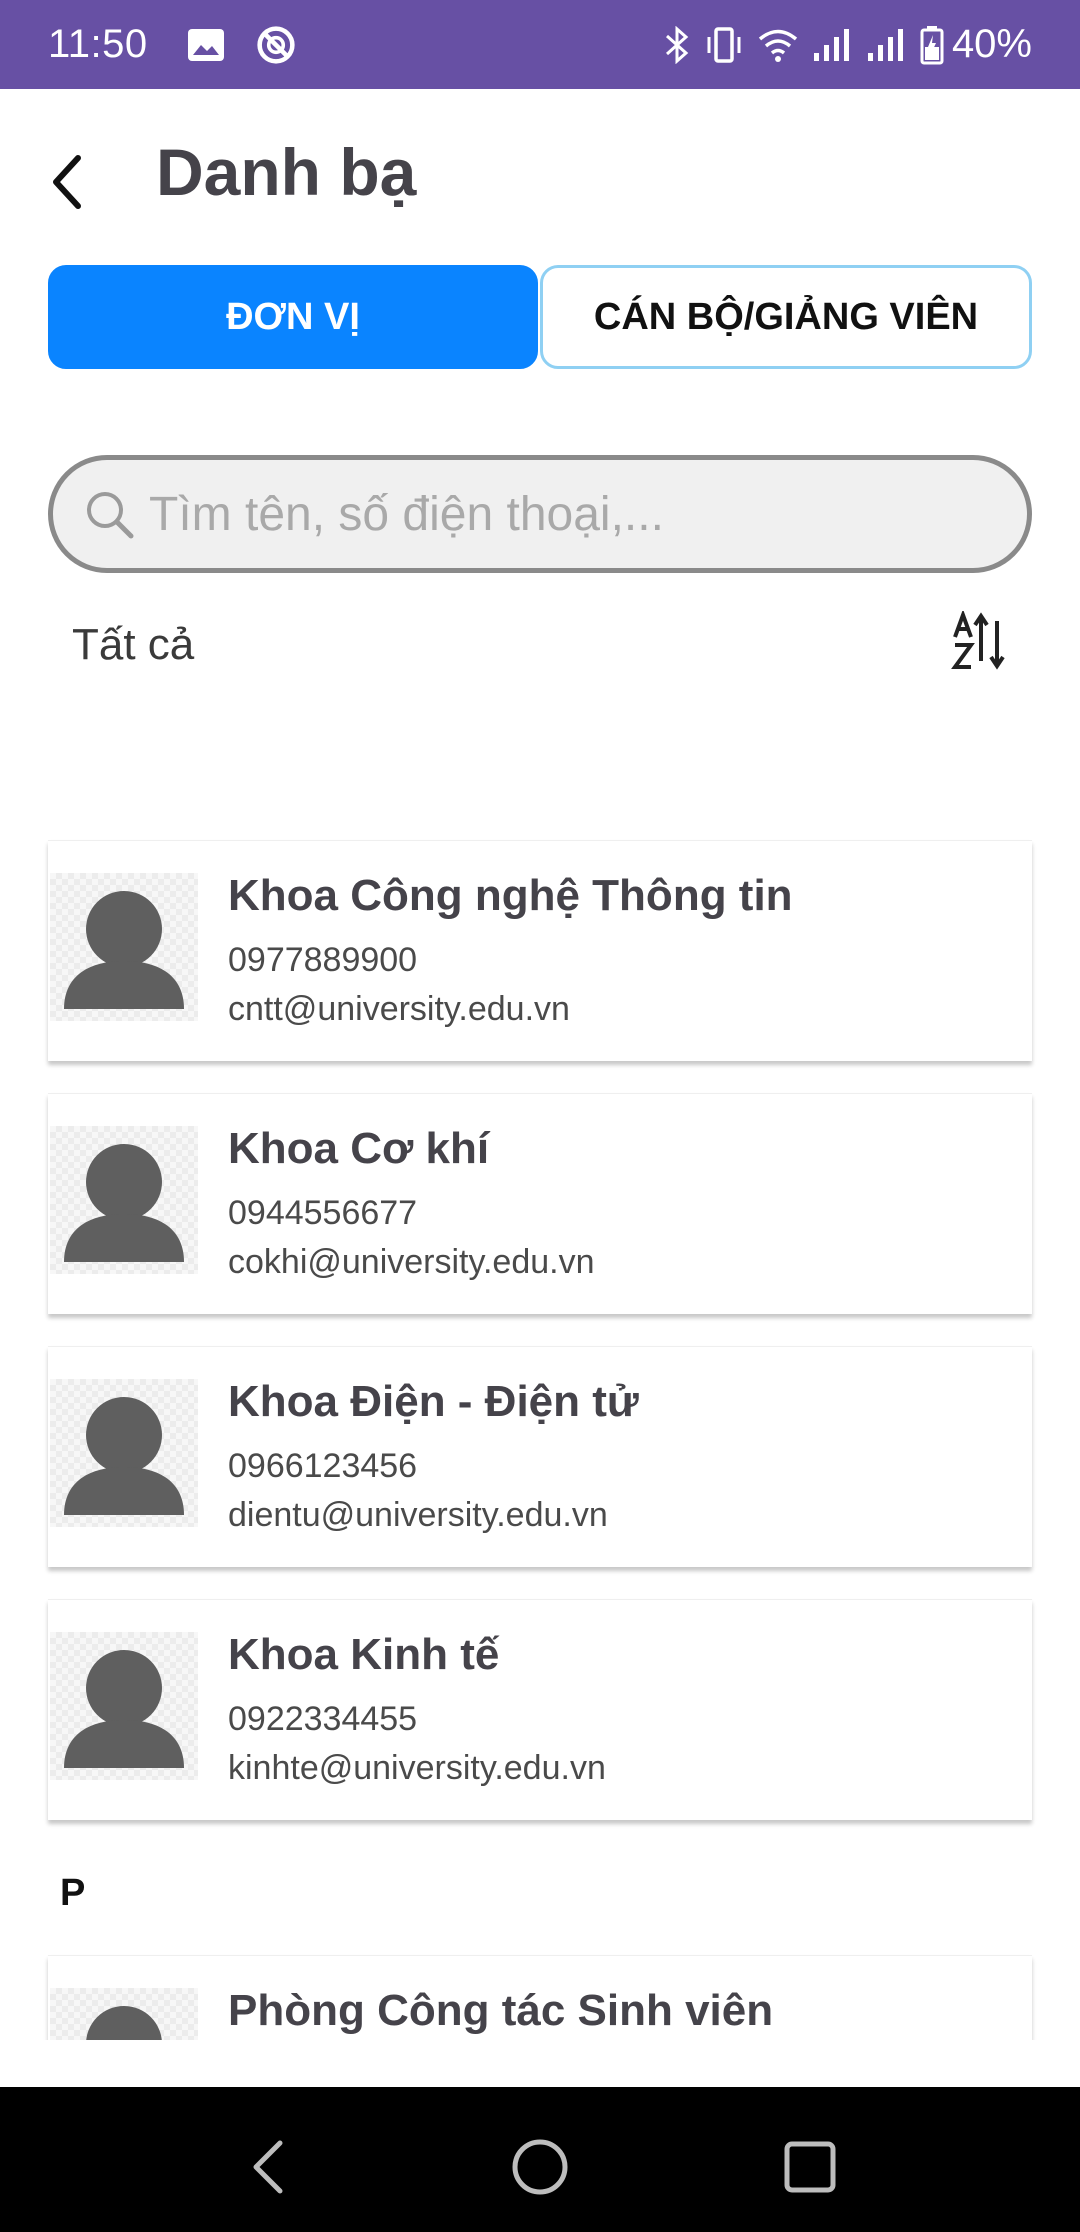 The image size is (1080, 2232). Describe the element at coordinates (323, 1213) in the screenshot. I see `contact-phone: 0944556677` at that location.